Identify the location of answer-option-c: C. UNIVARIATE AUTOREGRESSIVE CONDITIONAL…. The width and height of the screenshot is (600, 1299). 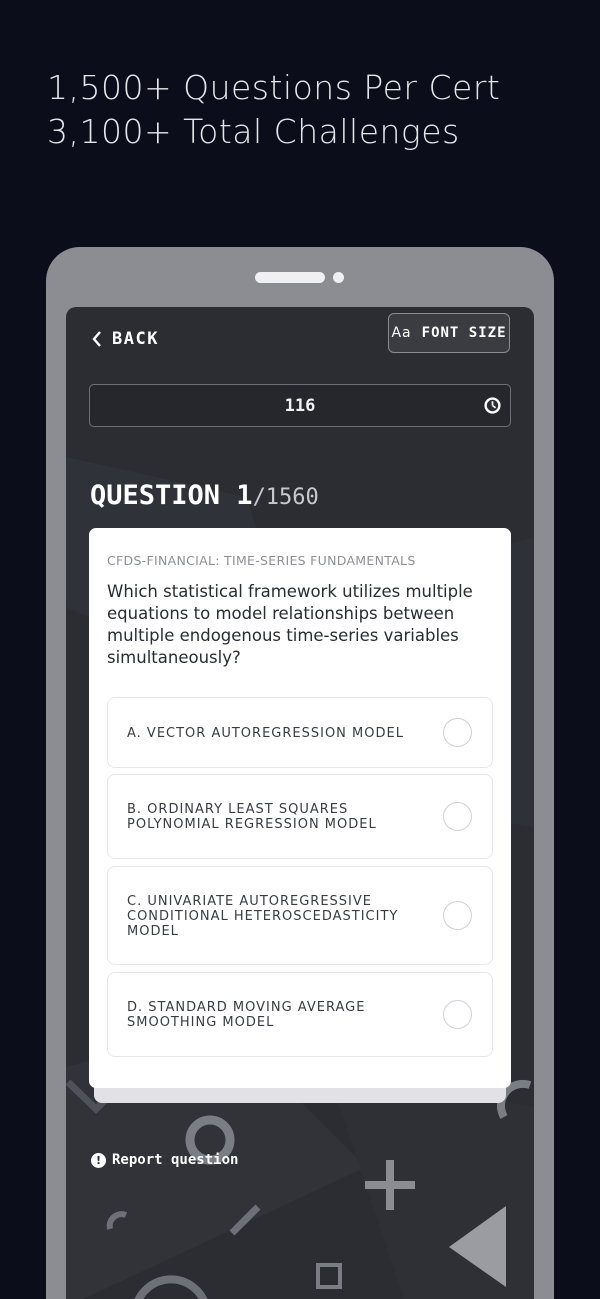
(300, 915).